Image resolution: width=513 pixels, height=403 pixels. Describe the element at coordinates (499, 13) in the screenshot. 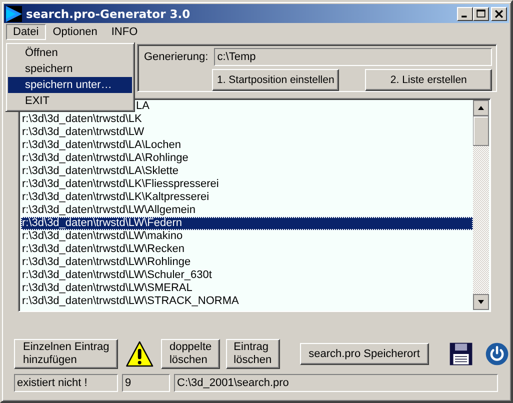

I see `close-icon` at that location.